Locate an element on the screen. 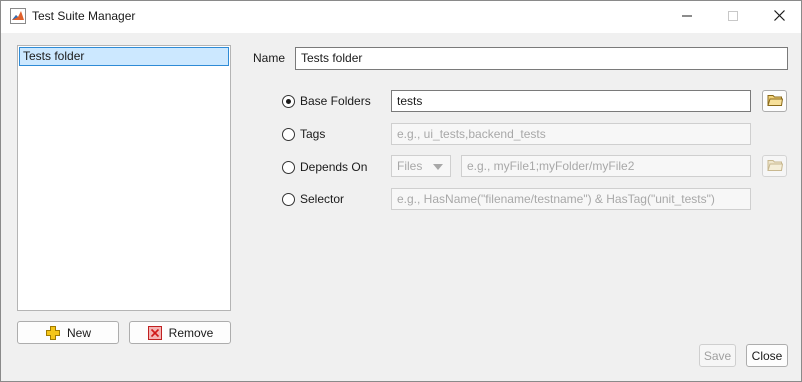 Image resolution: width=802 pixels, height=382 pixels. selector-radio is located at coordinates (288, 199).